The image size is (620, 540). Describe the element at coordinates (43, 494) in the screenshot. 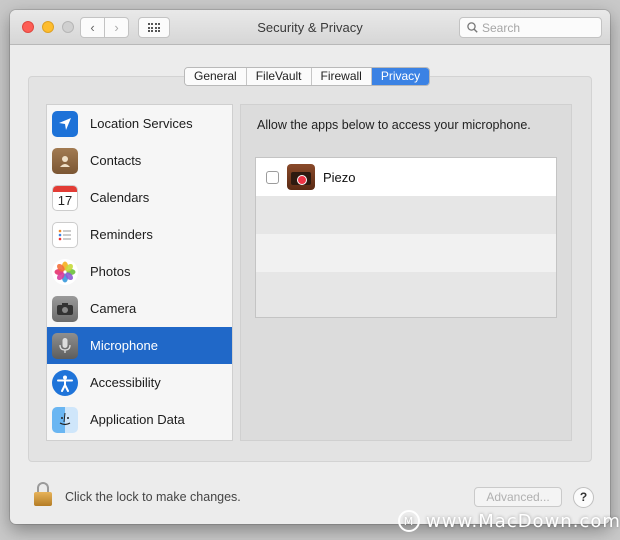

I see `lock-icon` at that location.